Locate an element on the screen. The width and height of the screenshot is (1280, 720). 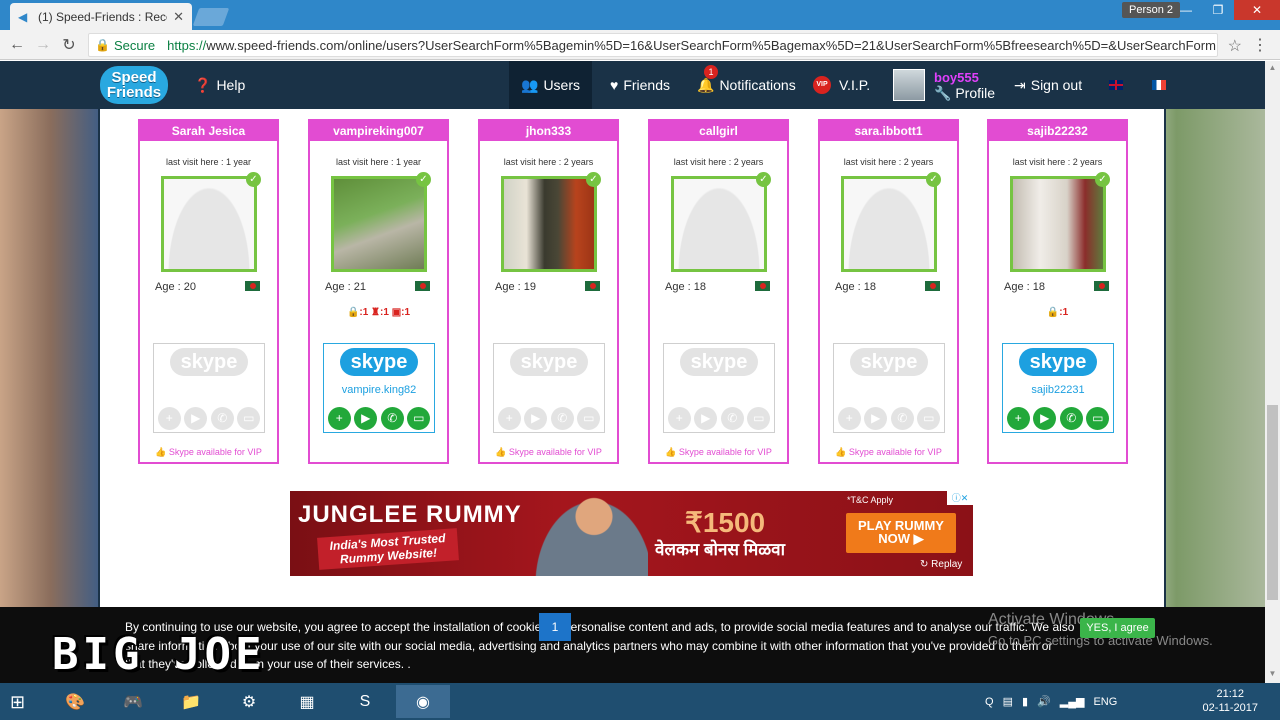
bell-icon: 🔔 is located at coordinates (706, 84).